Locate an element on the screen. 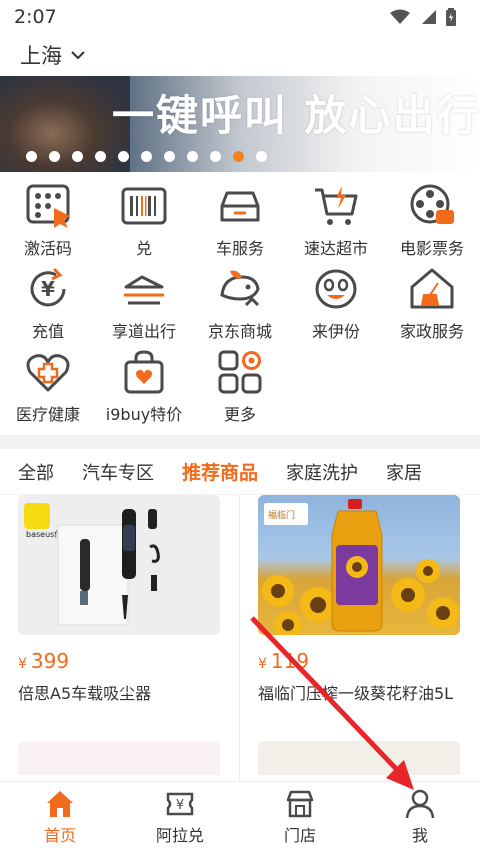 This screenshot has width=480, height=853. grid-item-exchange: 兑 is located at coordinates (144, 221).